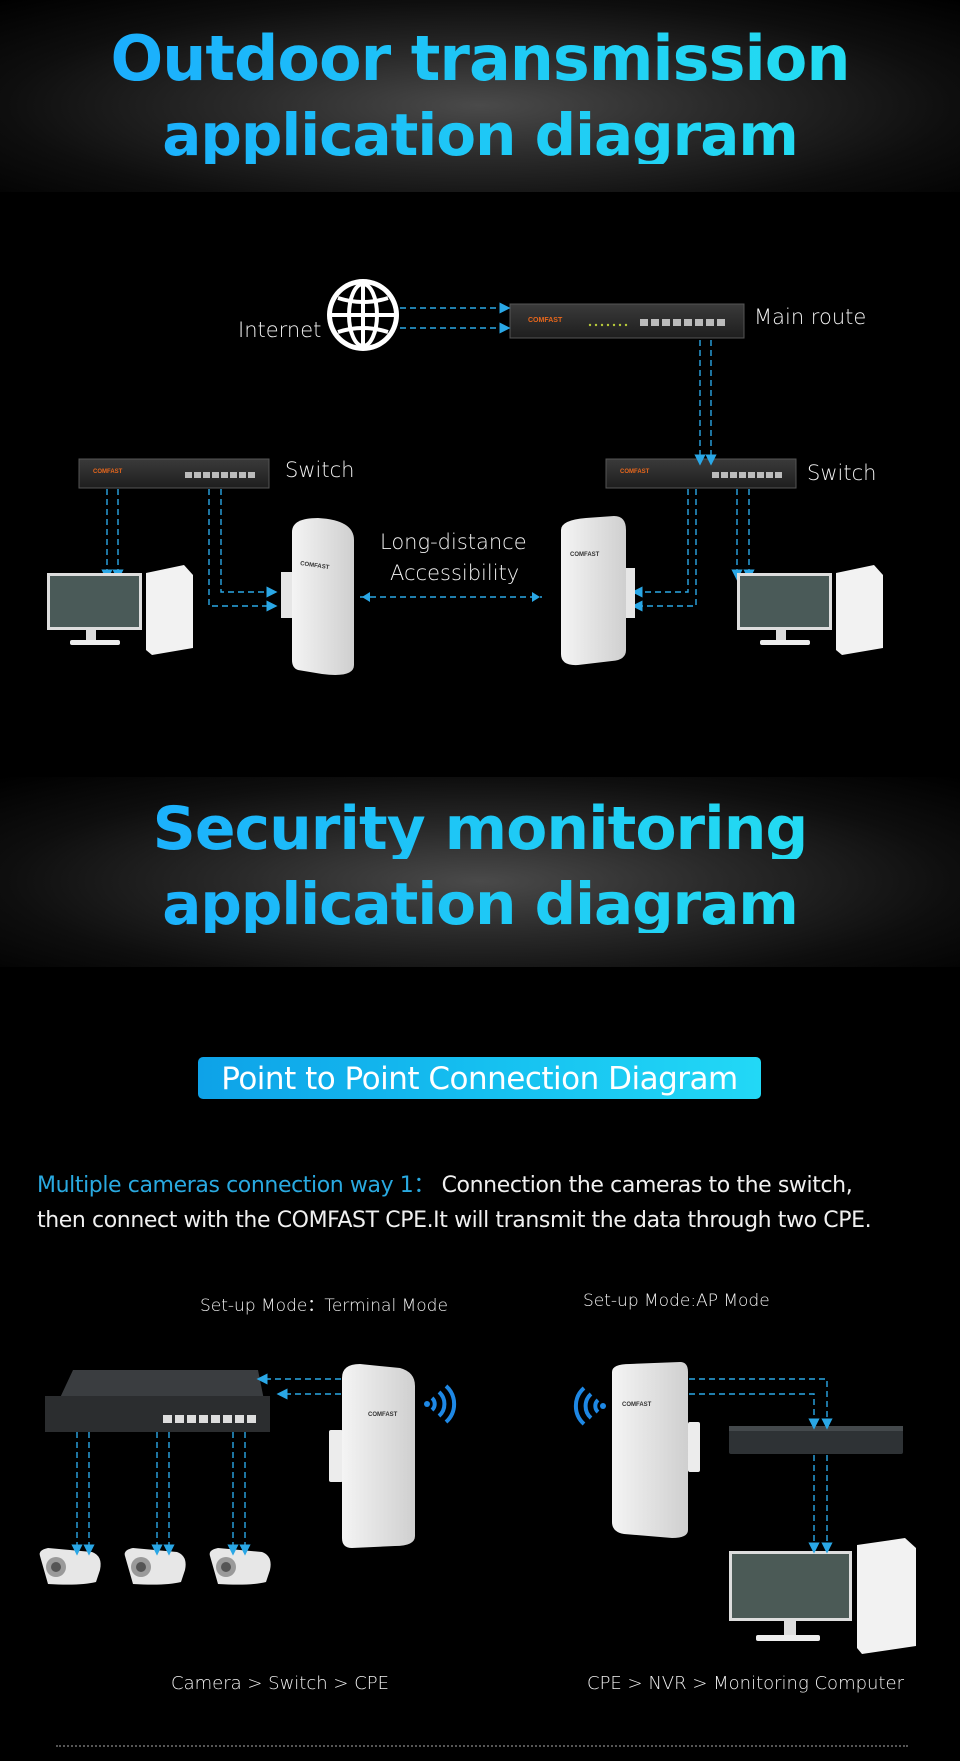 This screenshot has height=1761, width=960. I want to click on cpe-device-terminal: COMFAST, so click(372, 1456).